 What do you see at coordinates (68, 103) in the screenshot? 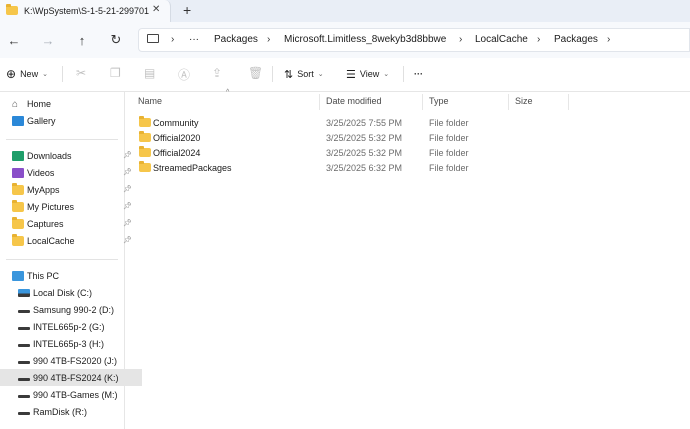
I see `sidebar-item-home: ⌂ Home` at bounding box center [68, 103].